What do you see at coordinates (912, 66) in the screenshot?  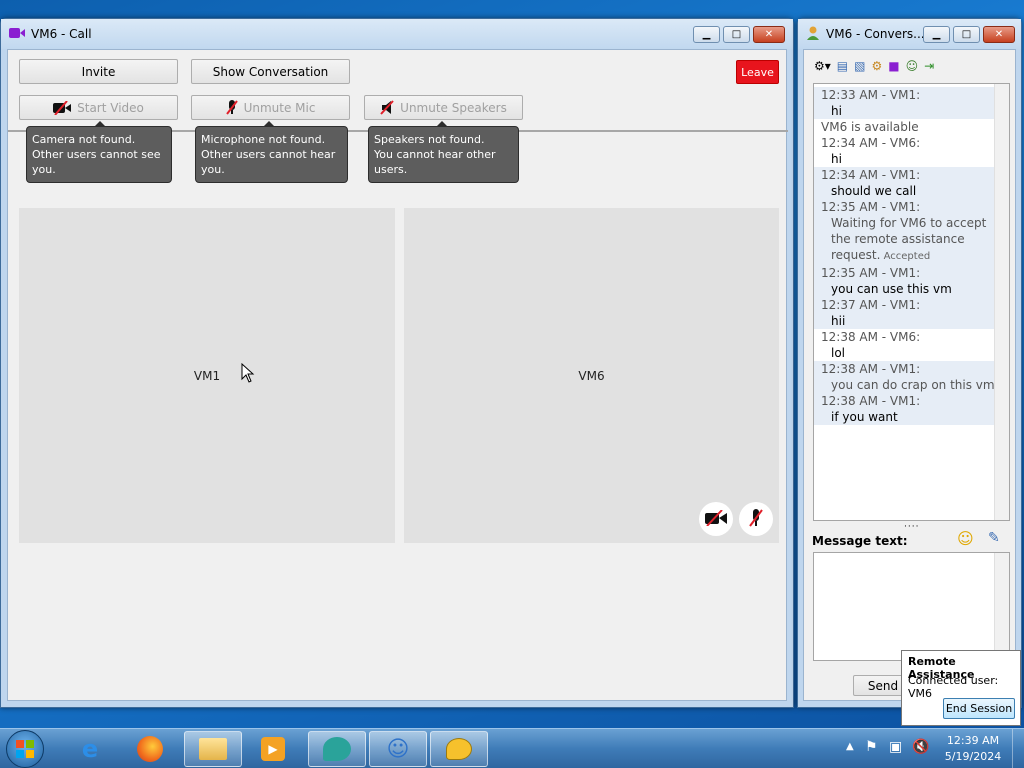 I see `add-users-icon: ☺` at bounding box center [912, 66].